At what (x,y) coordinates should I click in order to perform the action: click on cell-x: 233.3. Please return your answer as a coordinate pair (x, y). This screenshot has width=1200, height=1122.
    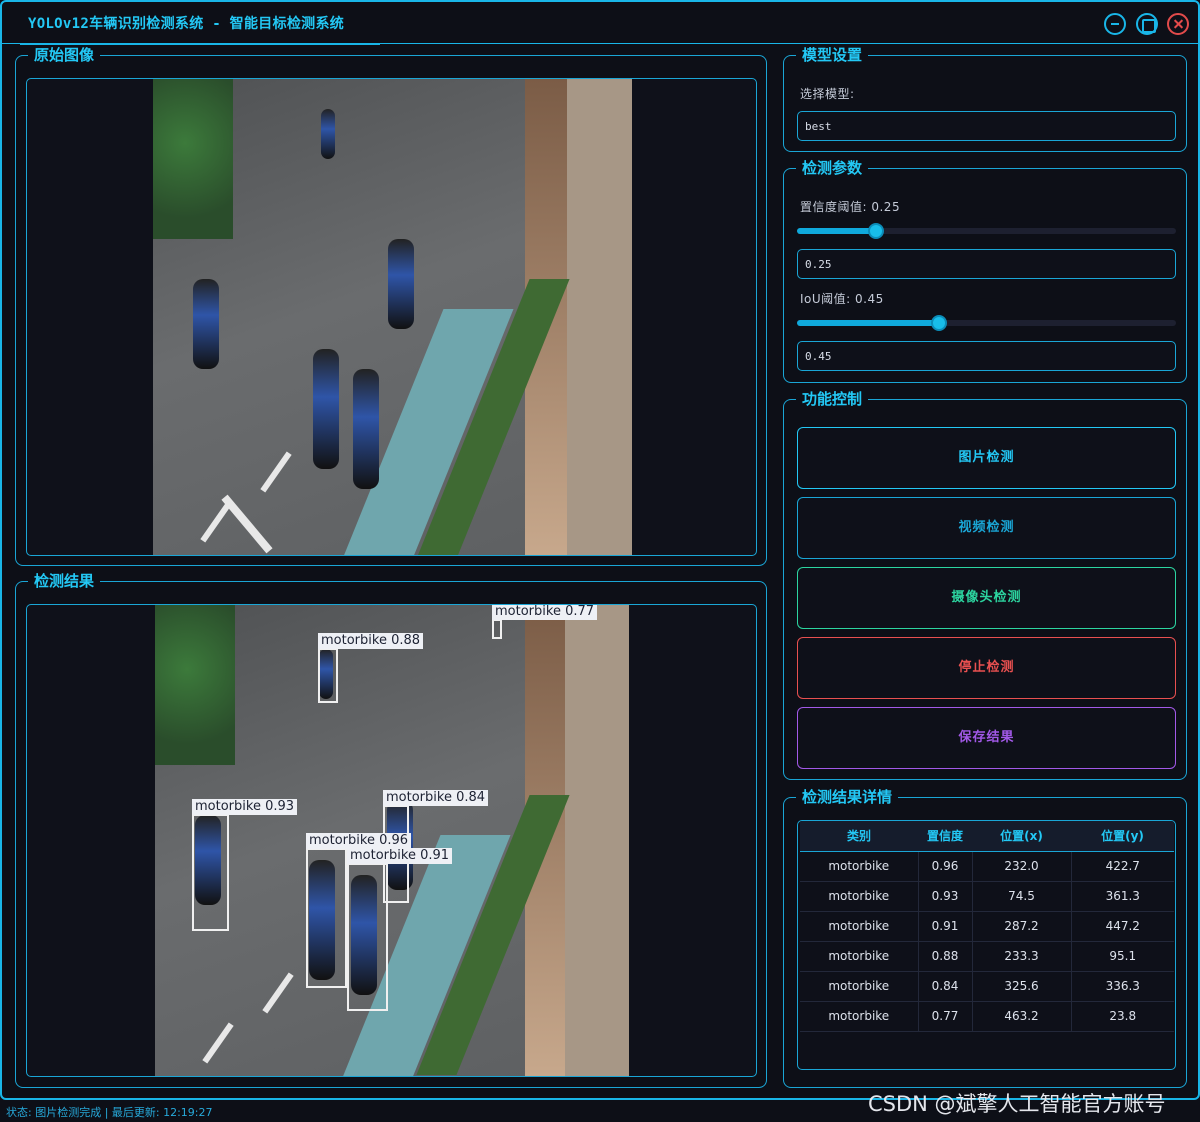
    Looking at the image, I should click on (1022, 956).